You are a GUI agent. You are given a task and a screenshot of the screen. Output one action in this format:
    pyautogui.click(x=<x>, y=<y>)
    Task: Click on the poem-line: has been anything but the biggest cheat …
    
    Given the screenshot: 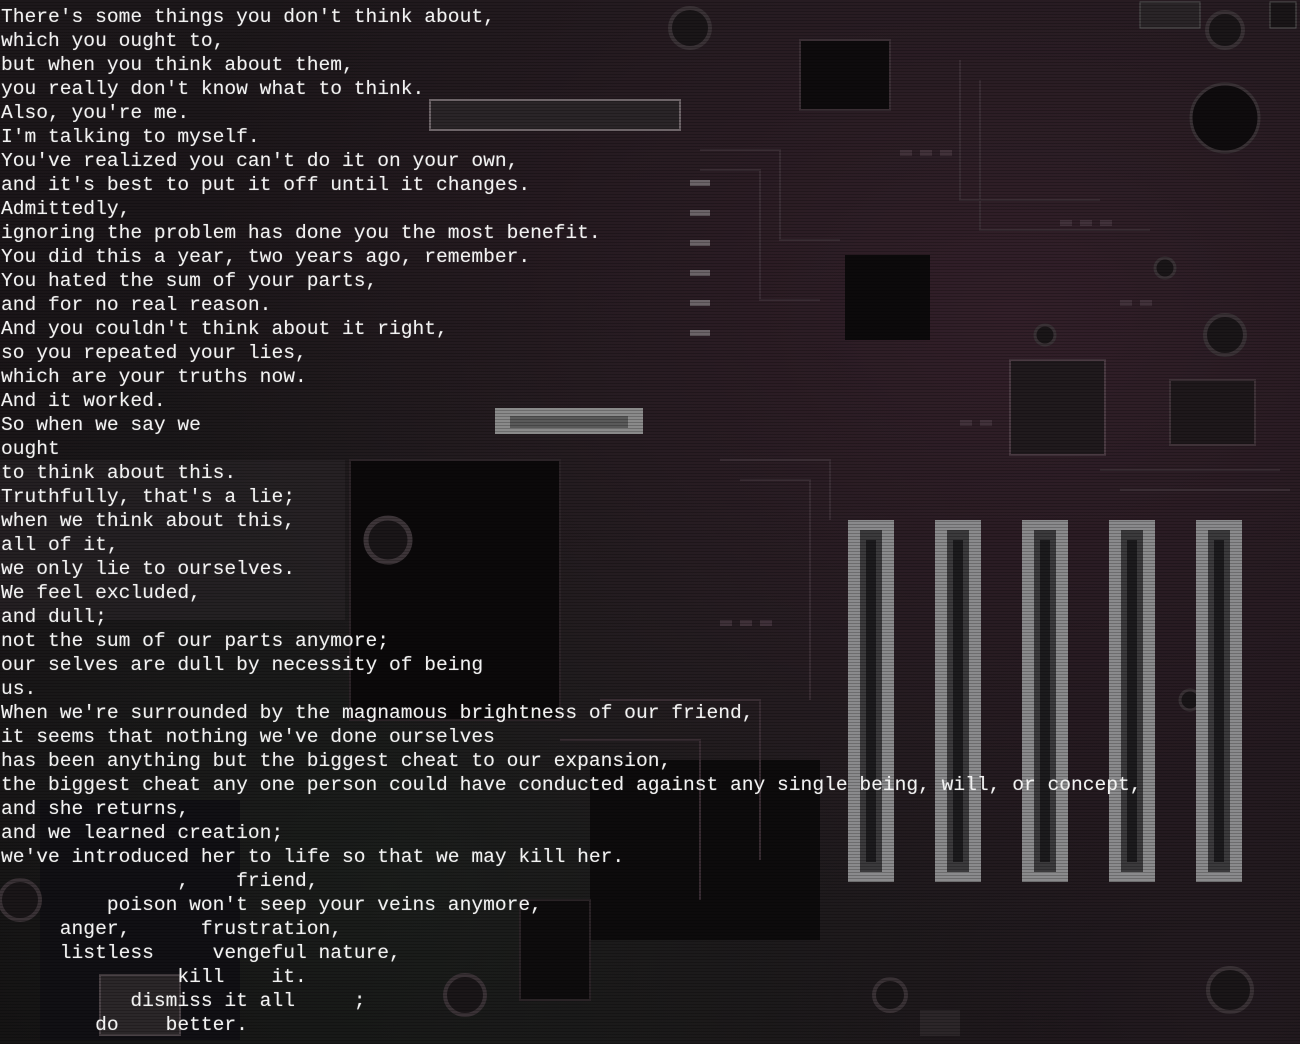 What is the action you would take?
    pyautogui.click(x=336, y=761)
    